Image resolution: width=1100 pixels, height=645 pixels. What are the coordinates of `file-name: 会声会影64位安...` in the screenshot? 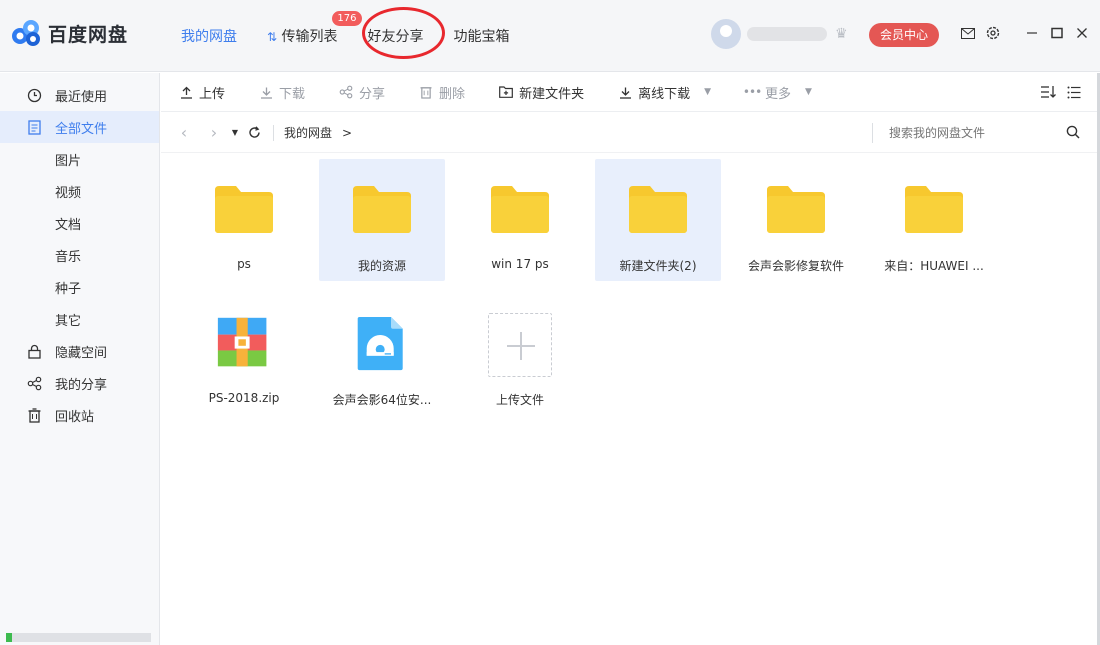 It's located at (382, 400).